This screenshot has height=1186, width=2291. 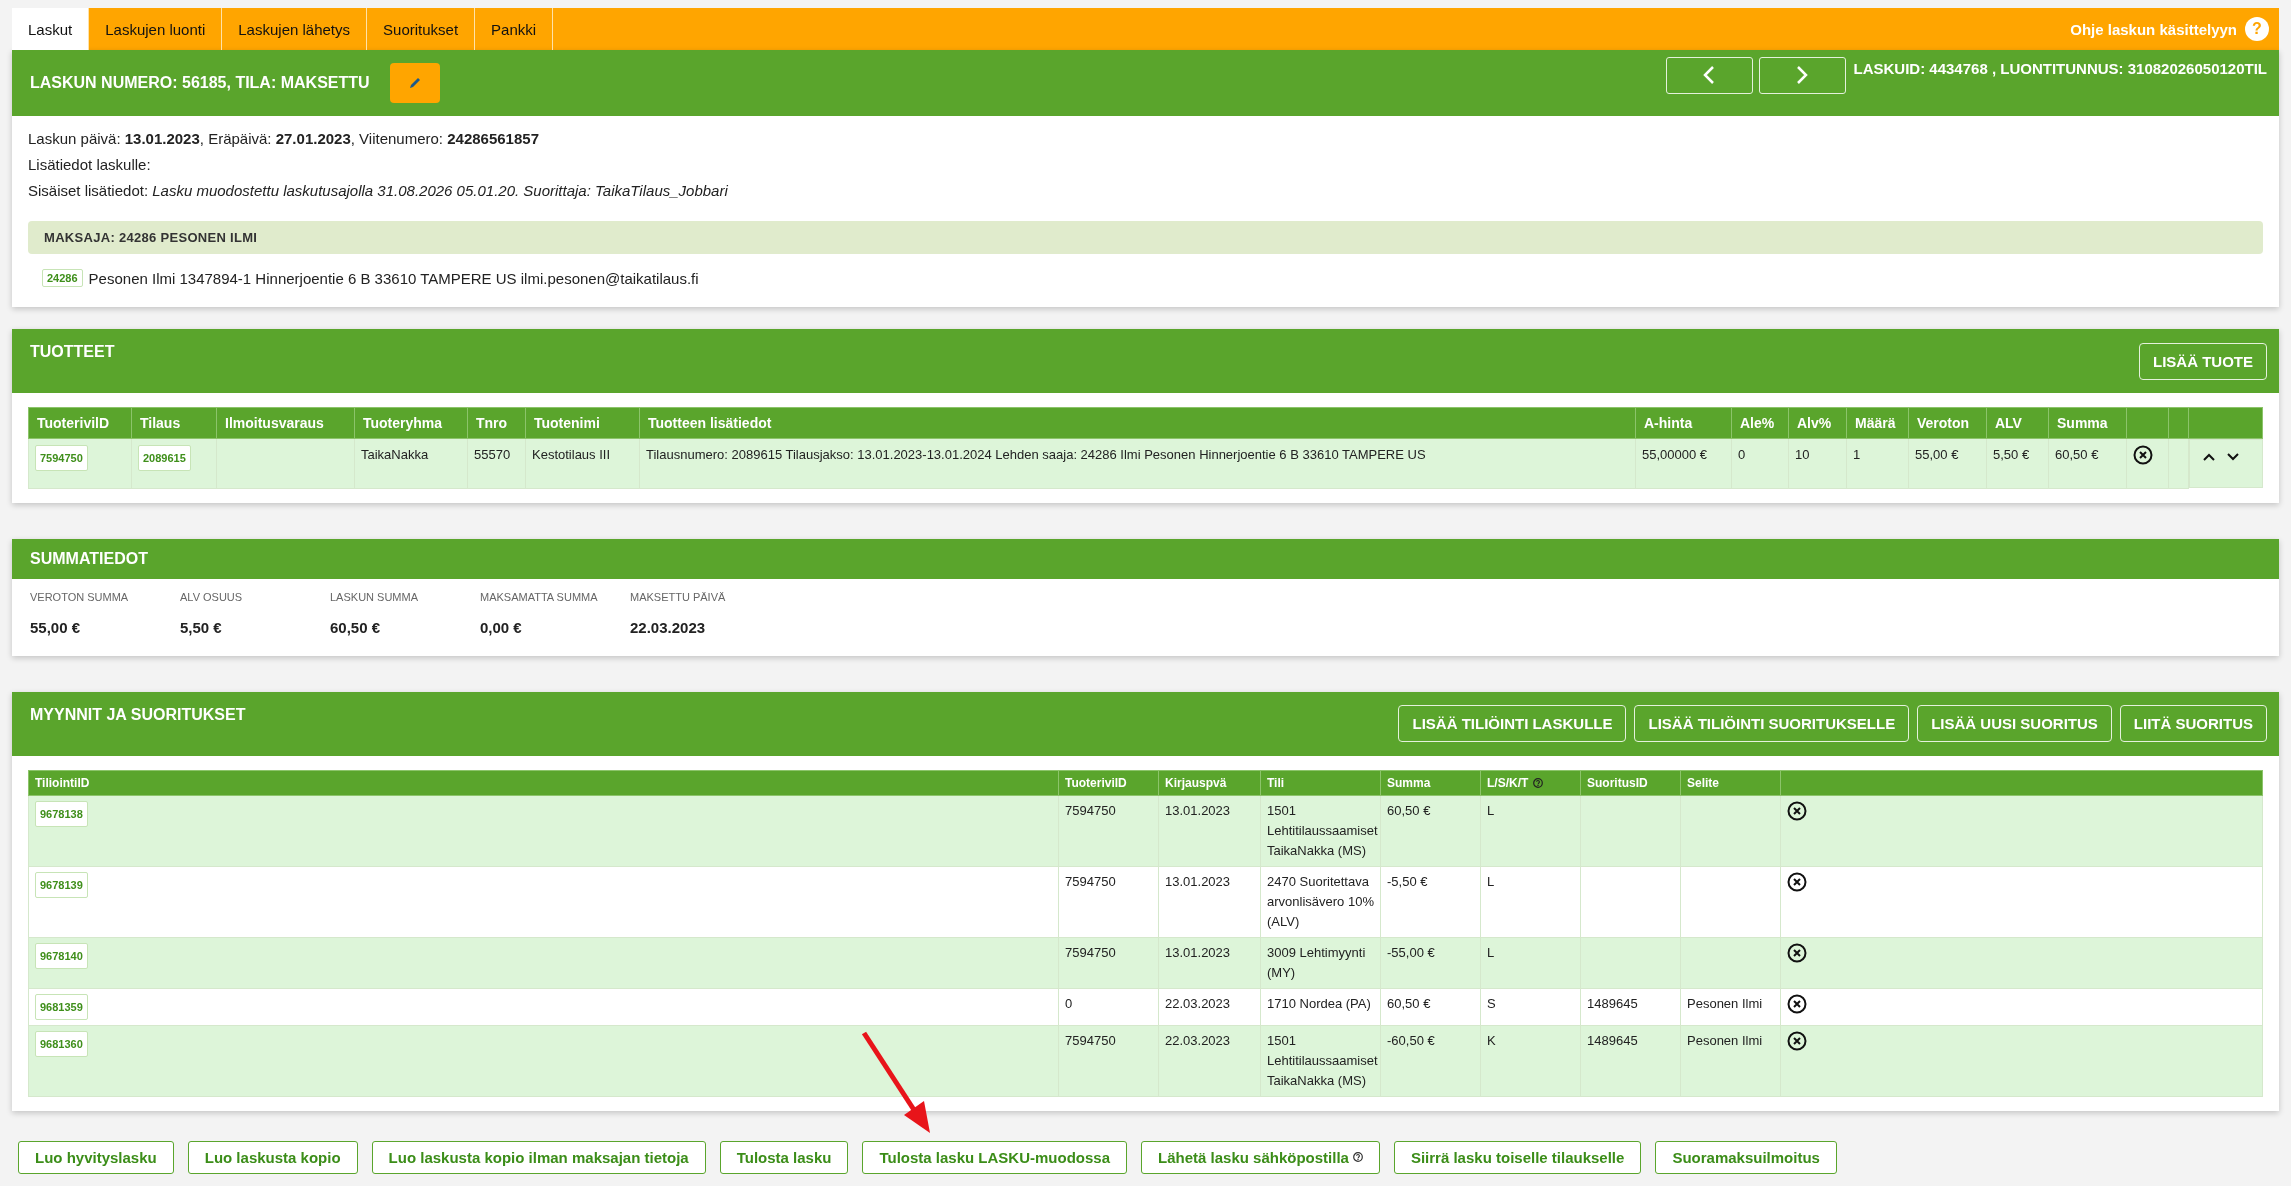 I want to click on summary-label: LASKUN SUMMA, so click(x=375, y=596).